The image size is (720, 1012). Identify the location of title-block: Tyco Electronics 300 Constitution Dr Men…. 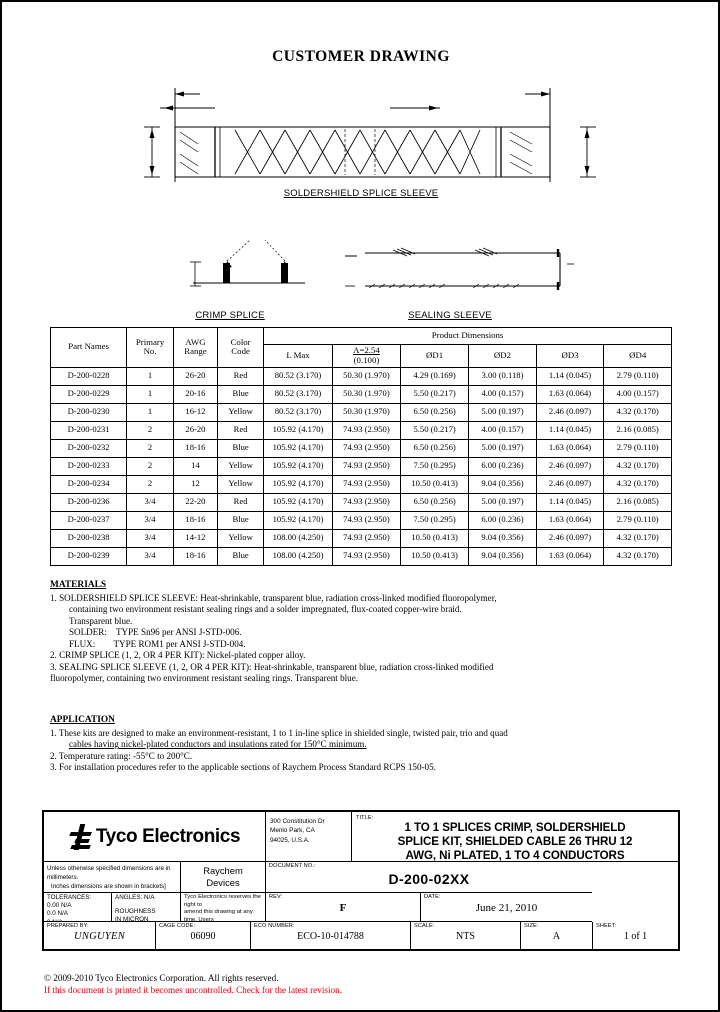
(361, 880).